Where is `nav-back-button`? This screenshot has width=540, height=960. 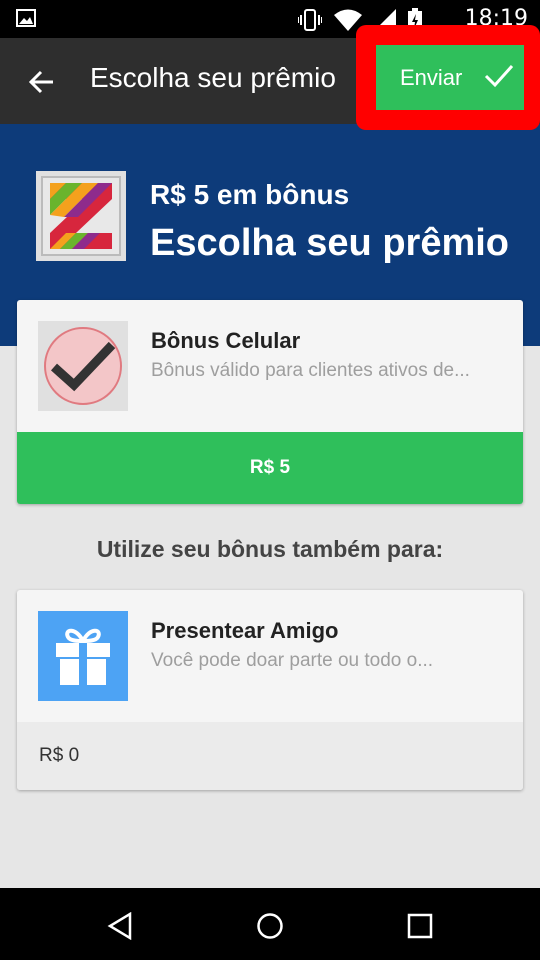 nav-back-button is located at coordinates (120, 926).